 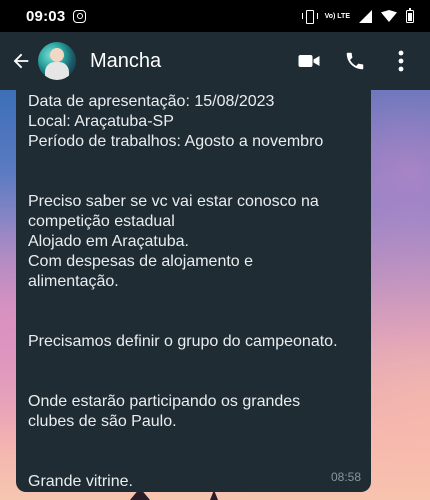 What do you see at coordinates (141, 261) in the screenshot?
I see `message-line: Com despesas de alojamento e` at bounding box center [141, 261].